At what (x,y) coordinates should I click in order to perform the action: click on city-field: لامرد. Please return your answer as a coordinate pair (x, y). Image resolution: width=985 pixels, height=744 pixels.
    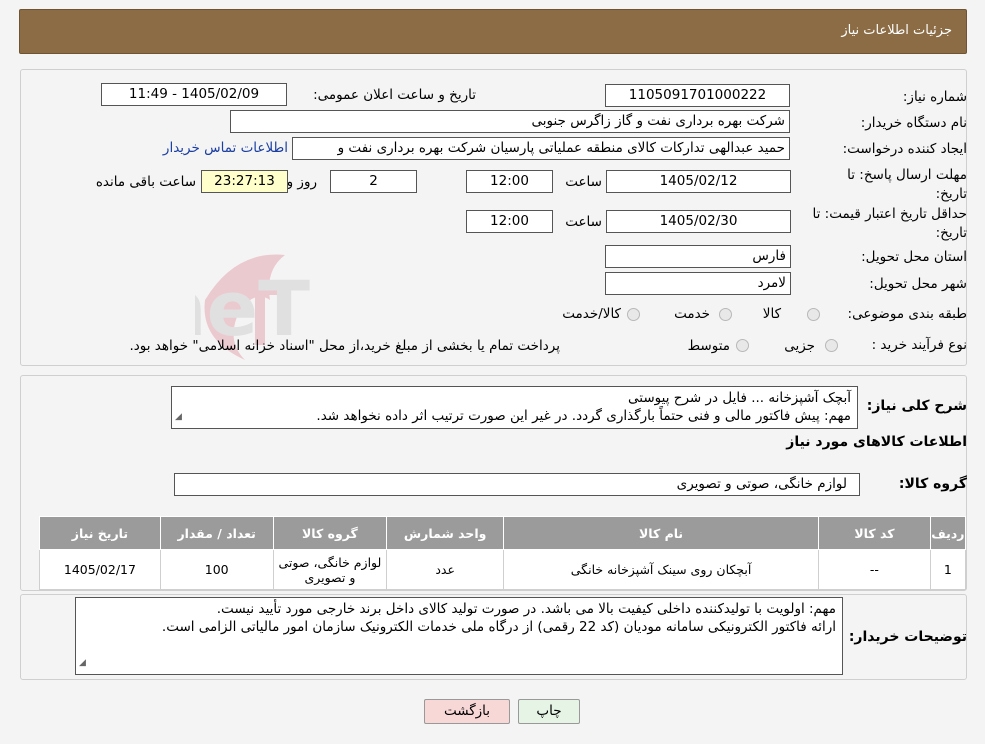
    Looking at the image, I should click on (698, 283).